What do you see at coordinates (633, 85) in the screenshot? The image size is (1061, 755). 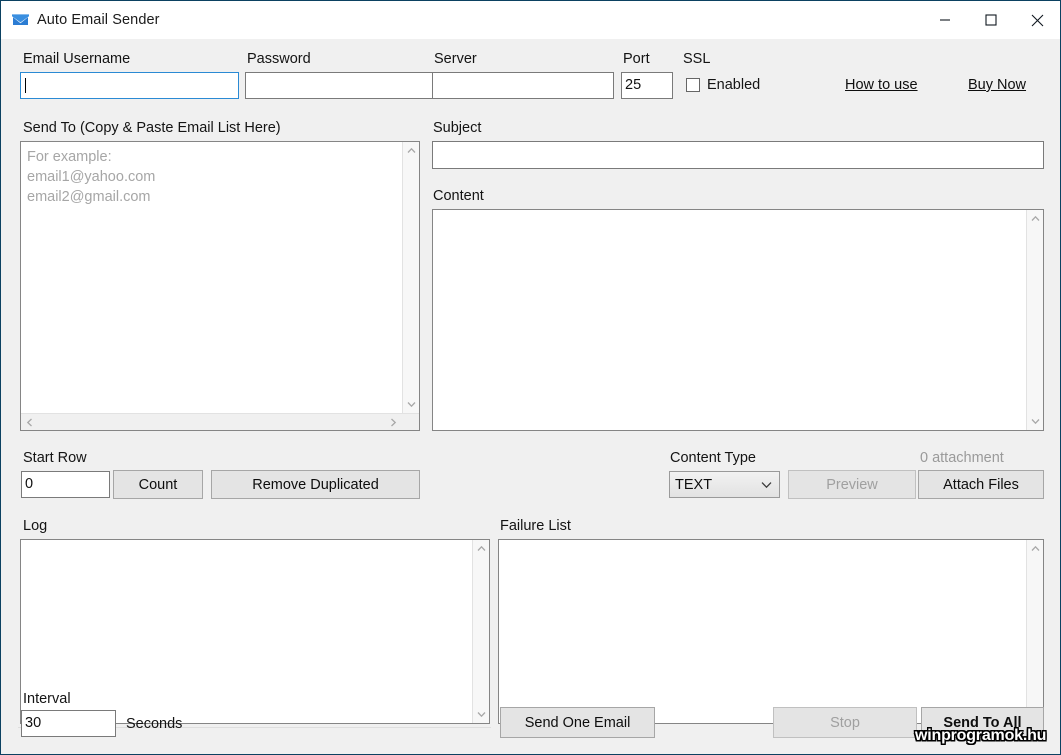 I see `port-value: 25` at bounding box center [633, 85].